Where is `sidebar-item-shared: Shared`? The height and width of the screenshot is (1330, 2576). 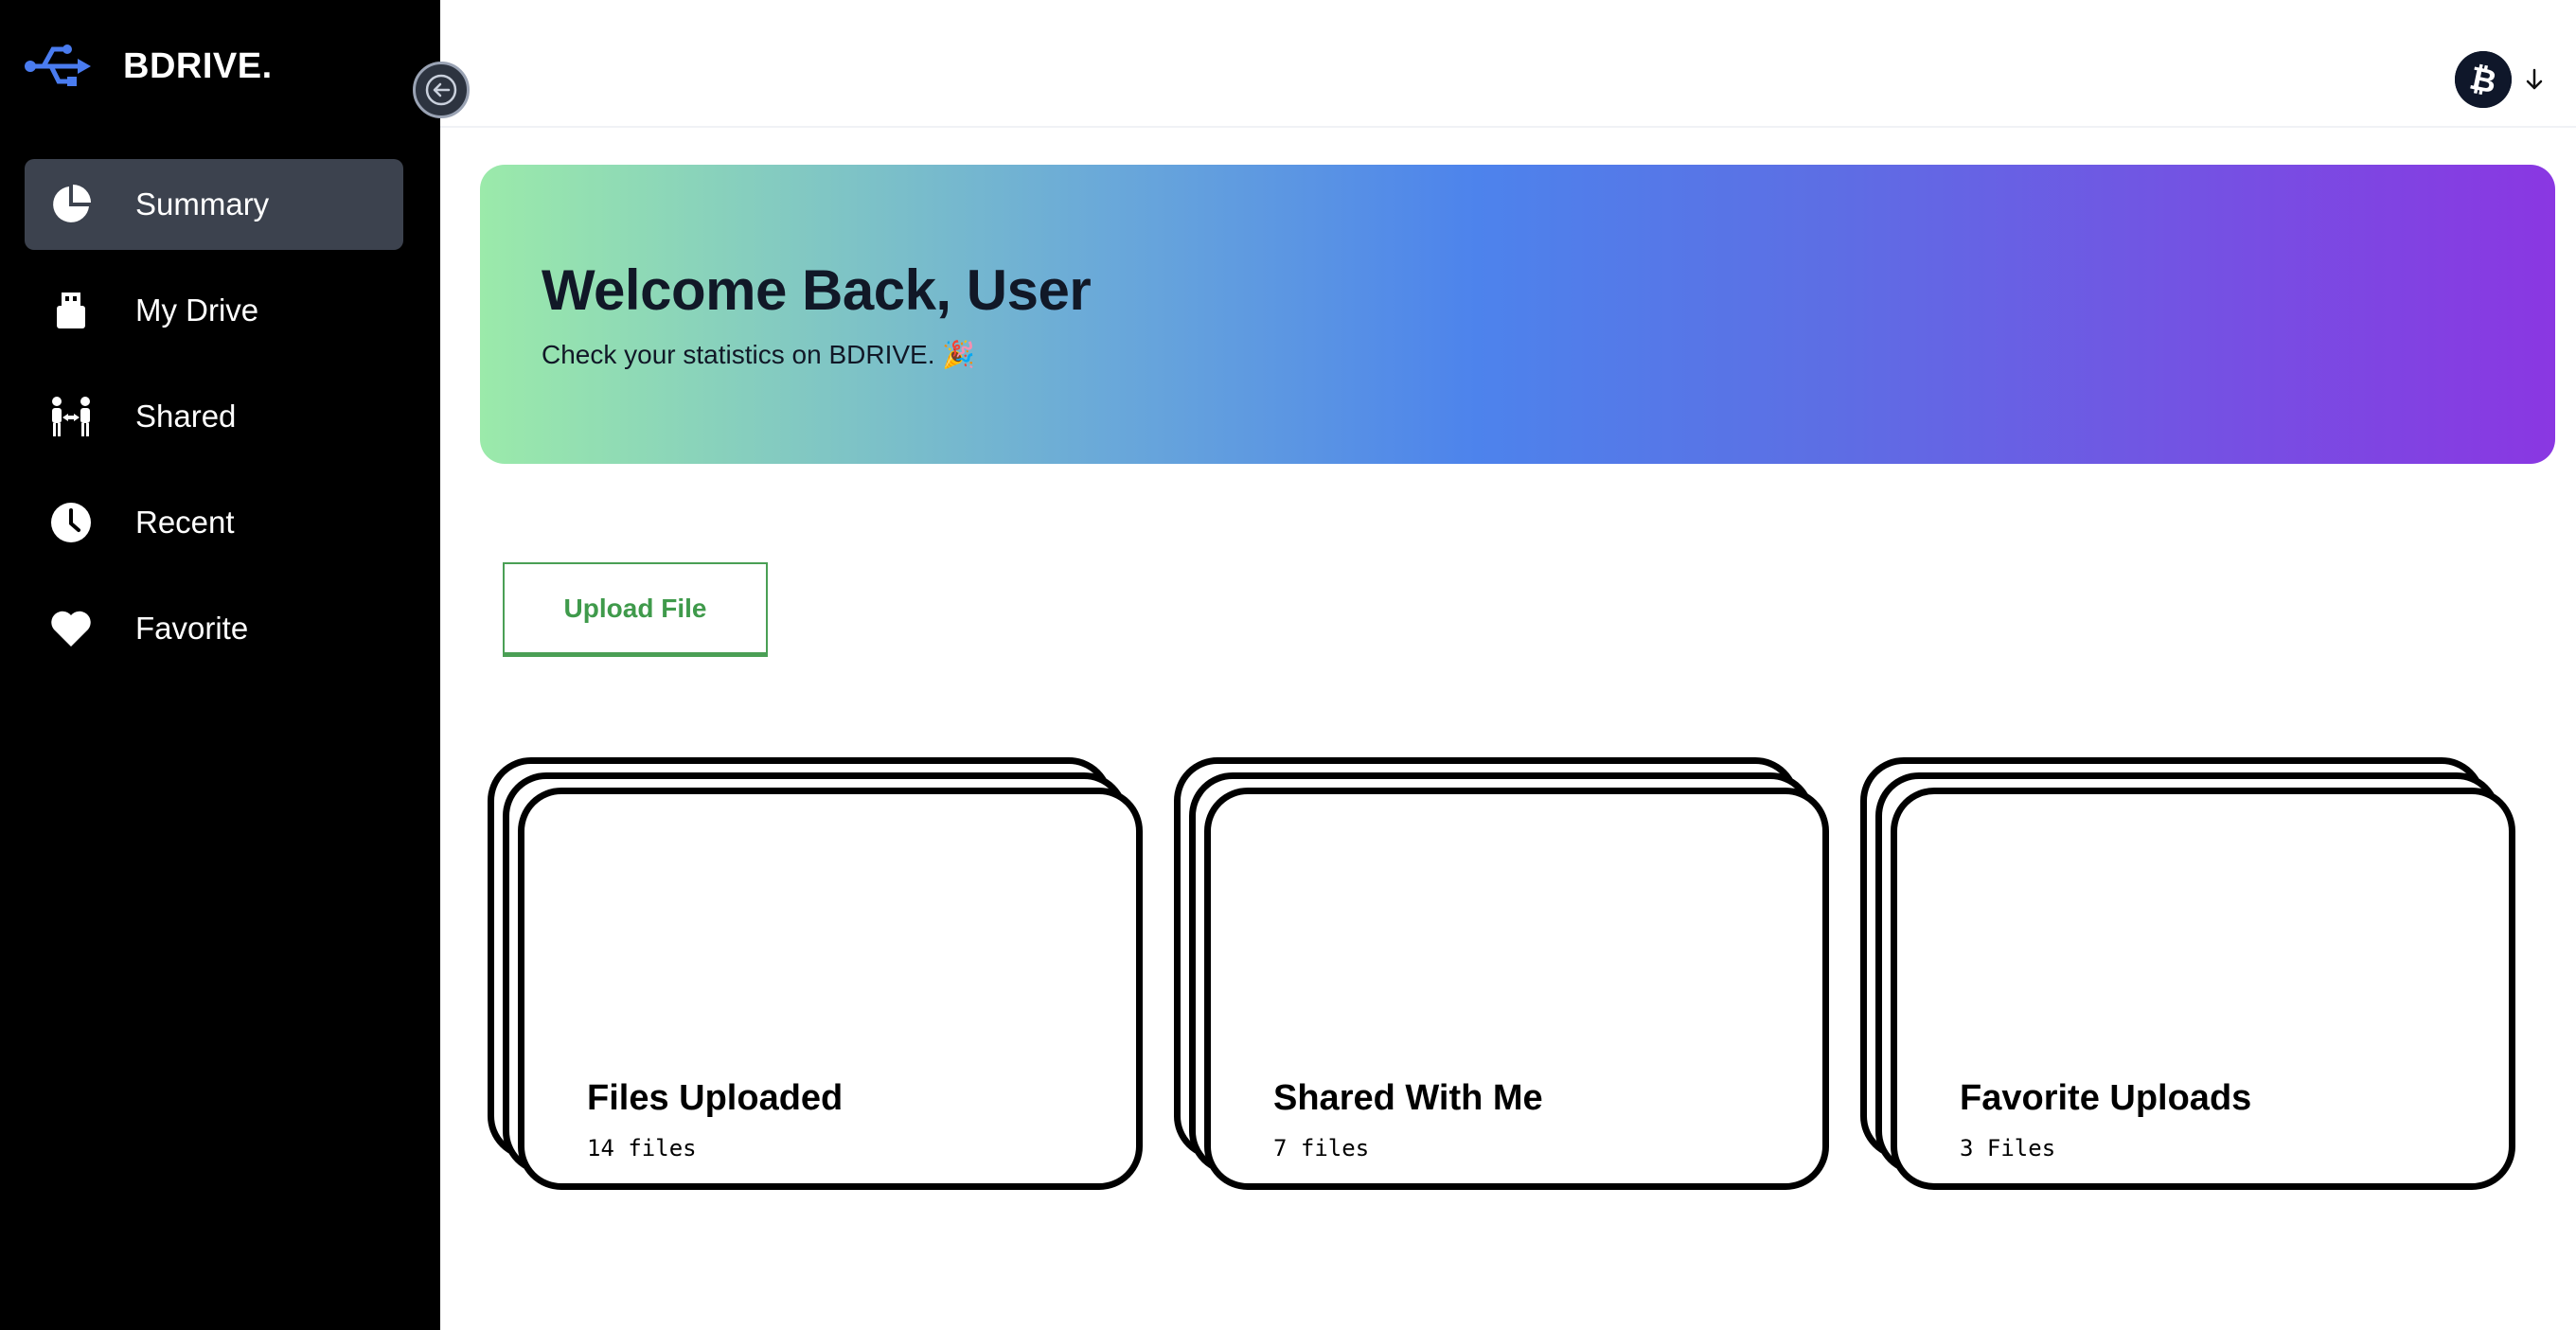
sidebar-item-shared: Shared is located at coordinates (214, 416).